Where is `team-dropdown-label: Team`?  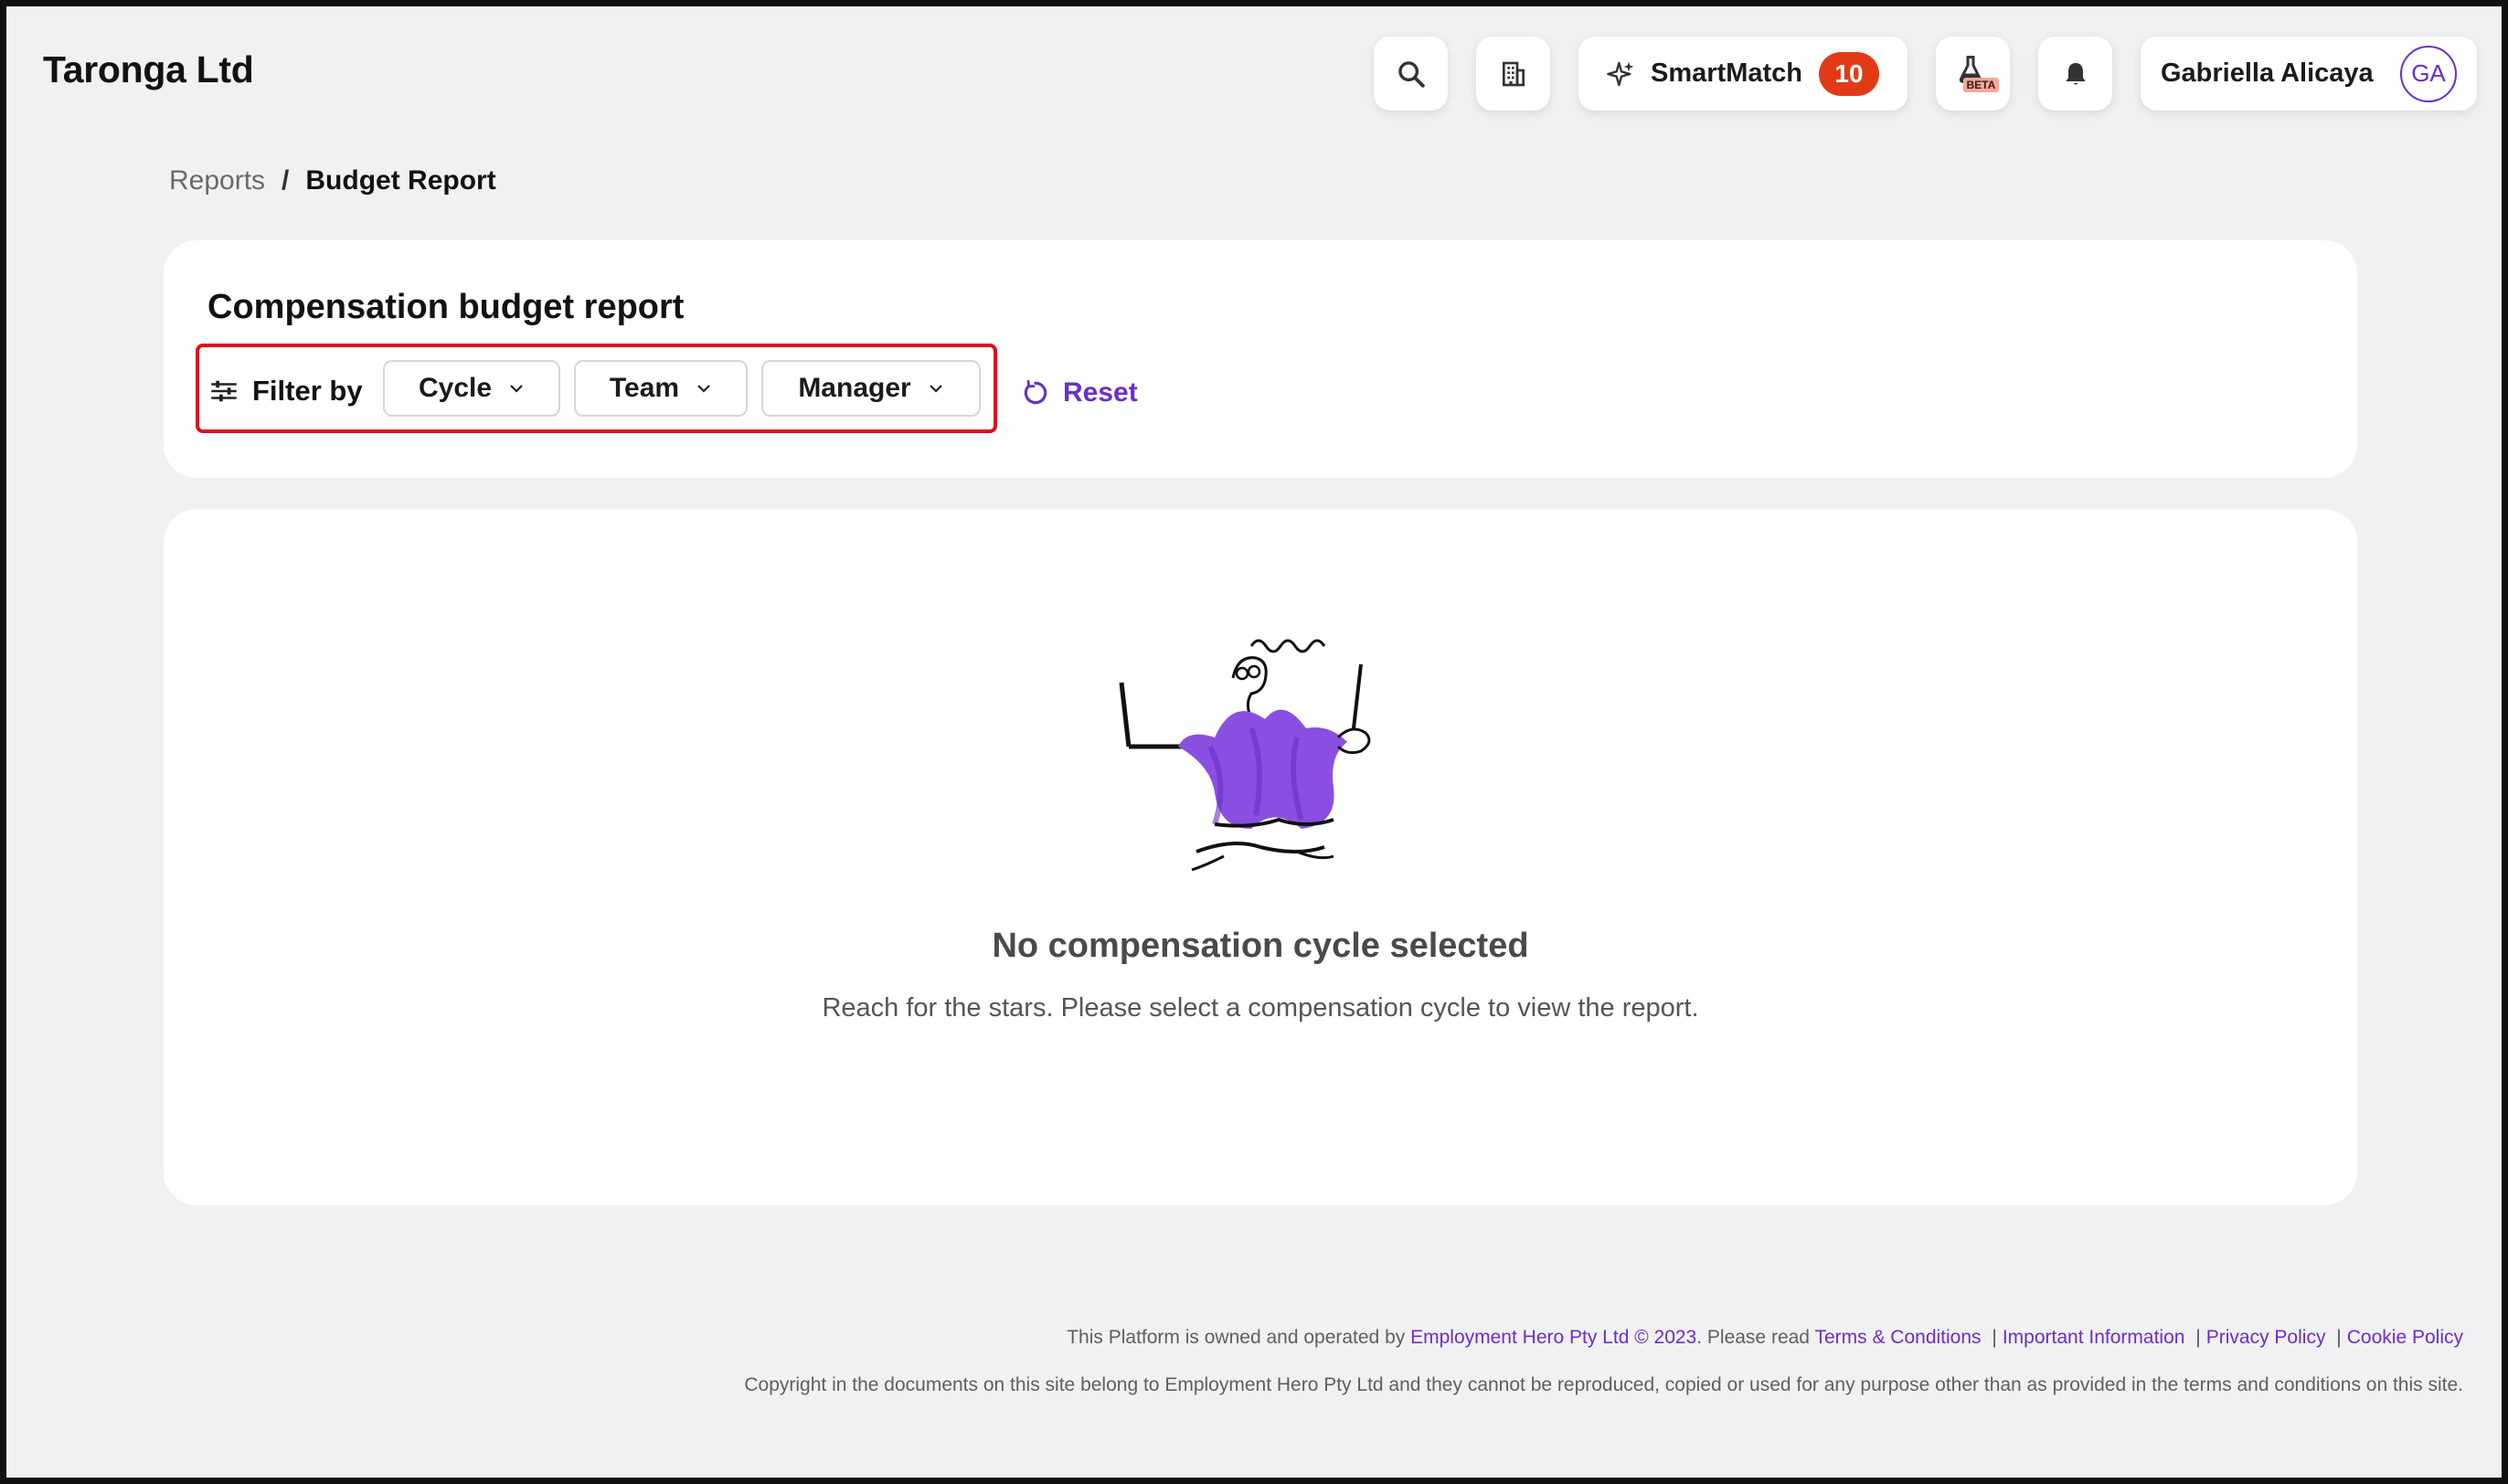
team-dropdown-label: Team is located at coordinates (644, 388).